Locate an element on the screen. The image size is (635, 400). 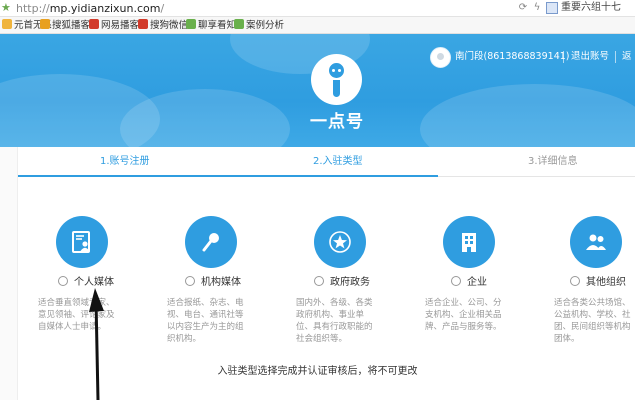
cloud-decoration is located at coordinates (527, 115).